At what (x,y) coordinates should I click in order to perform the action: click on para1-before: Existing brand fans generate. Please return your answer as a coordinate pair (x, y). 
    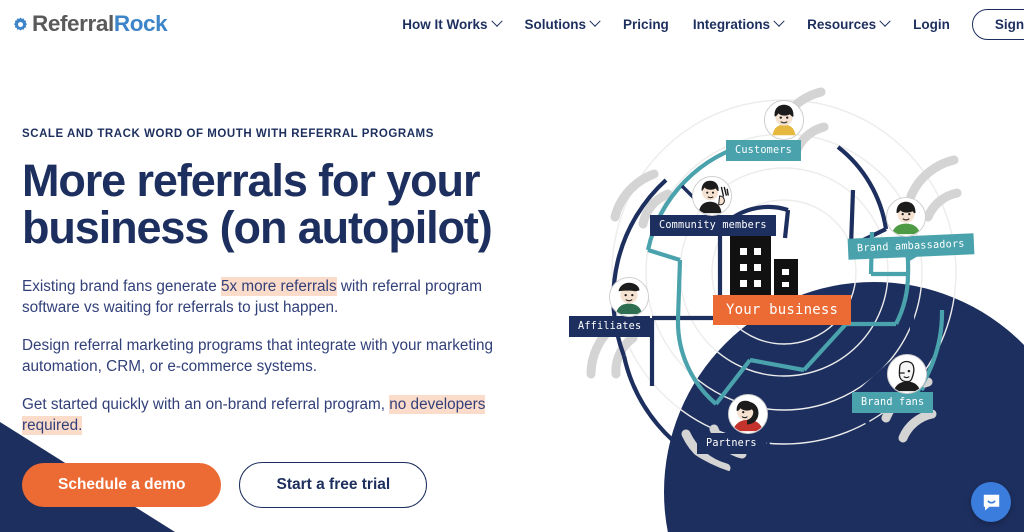
    Looking at the image, I should click on (121, 286).